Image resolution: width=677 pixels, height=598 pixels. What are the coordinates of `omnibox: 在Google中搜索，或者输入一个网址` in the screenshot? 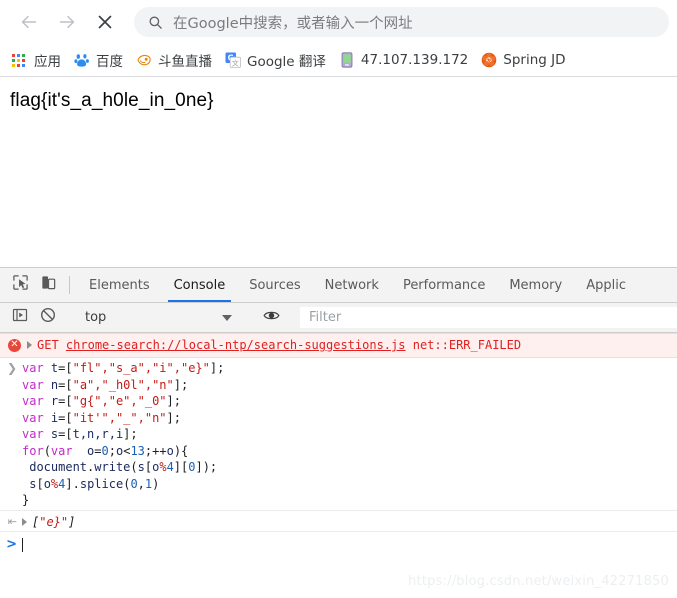 It's located at (401, 22).